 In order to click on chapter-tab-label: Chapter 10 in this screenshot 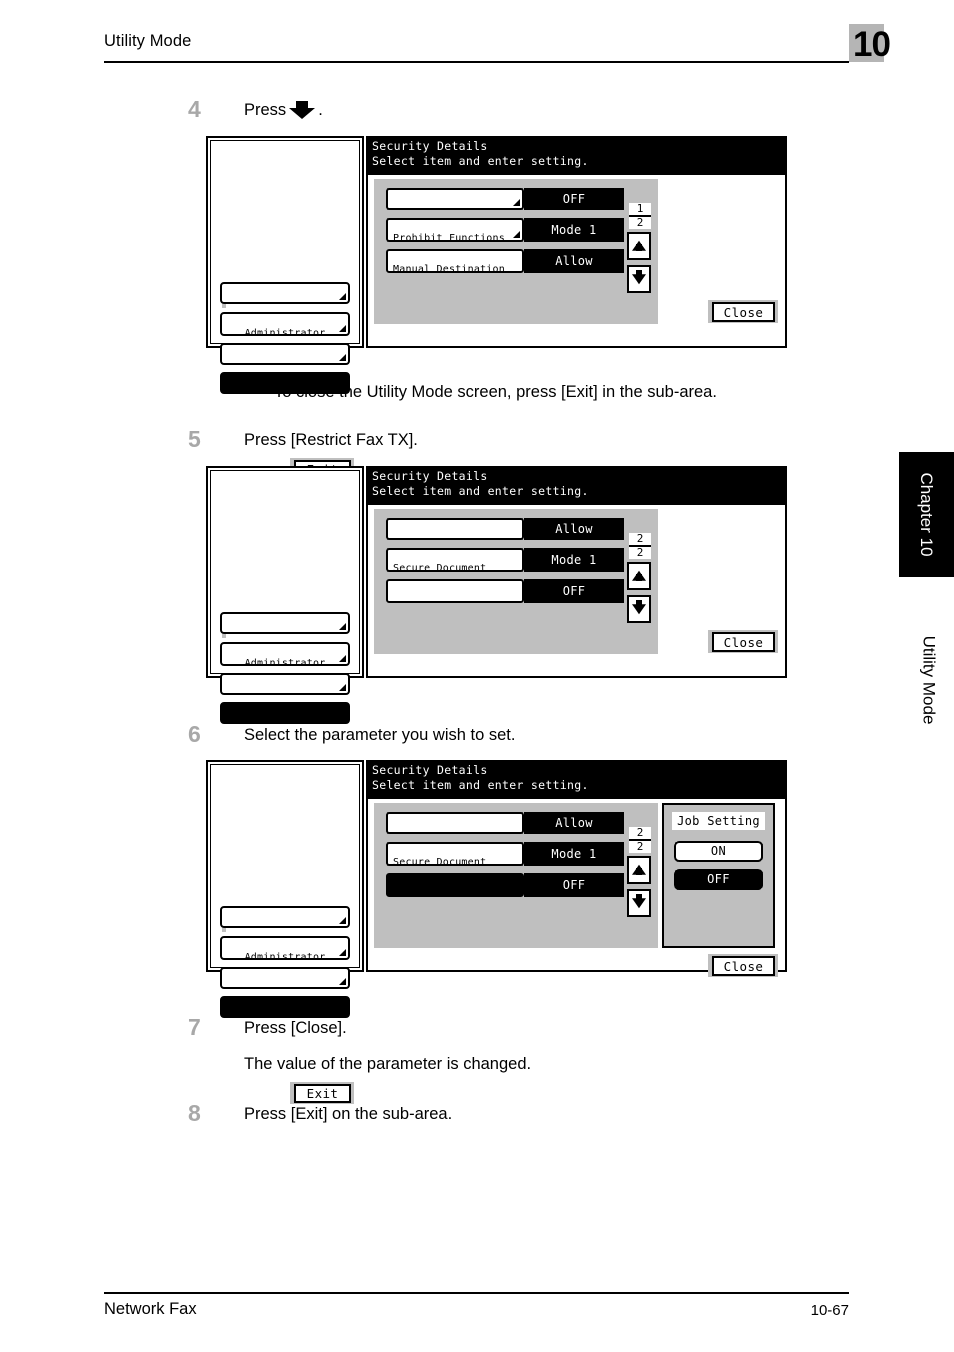, I will do `click(926, 514)`.